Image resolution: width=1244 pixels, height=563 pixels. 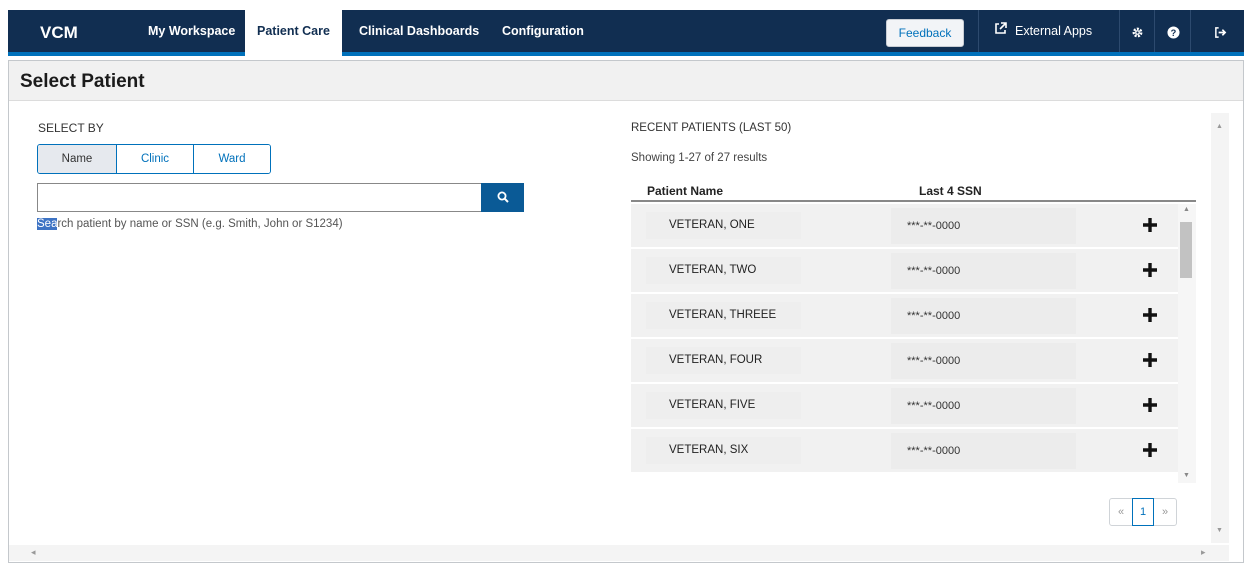 I want to click on list-scrollbar: ▲ ▼, so click(x=1187, y=343).